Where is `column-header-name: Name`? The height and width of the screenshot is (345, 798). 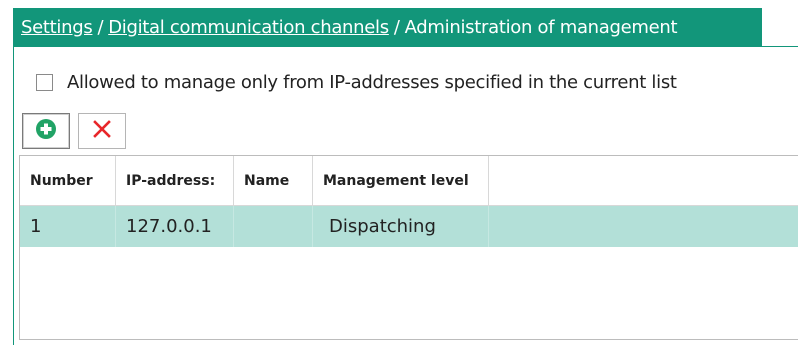
column-header-name: Name is located at coordinates (273, 181).